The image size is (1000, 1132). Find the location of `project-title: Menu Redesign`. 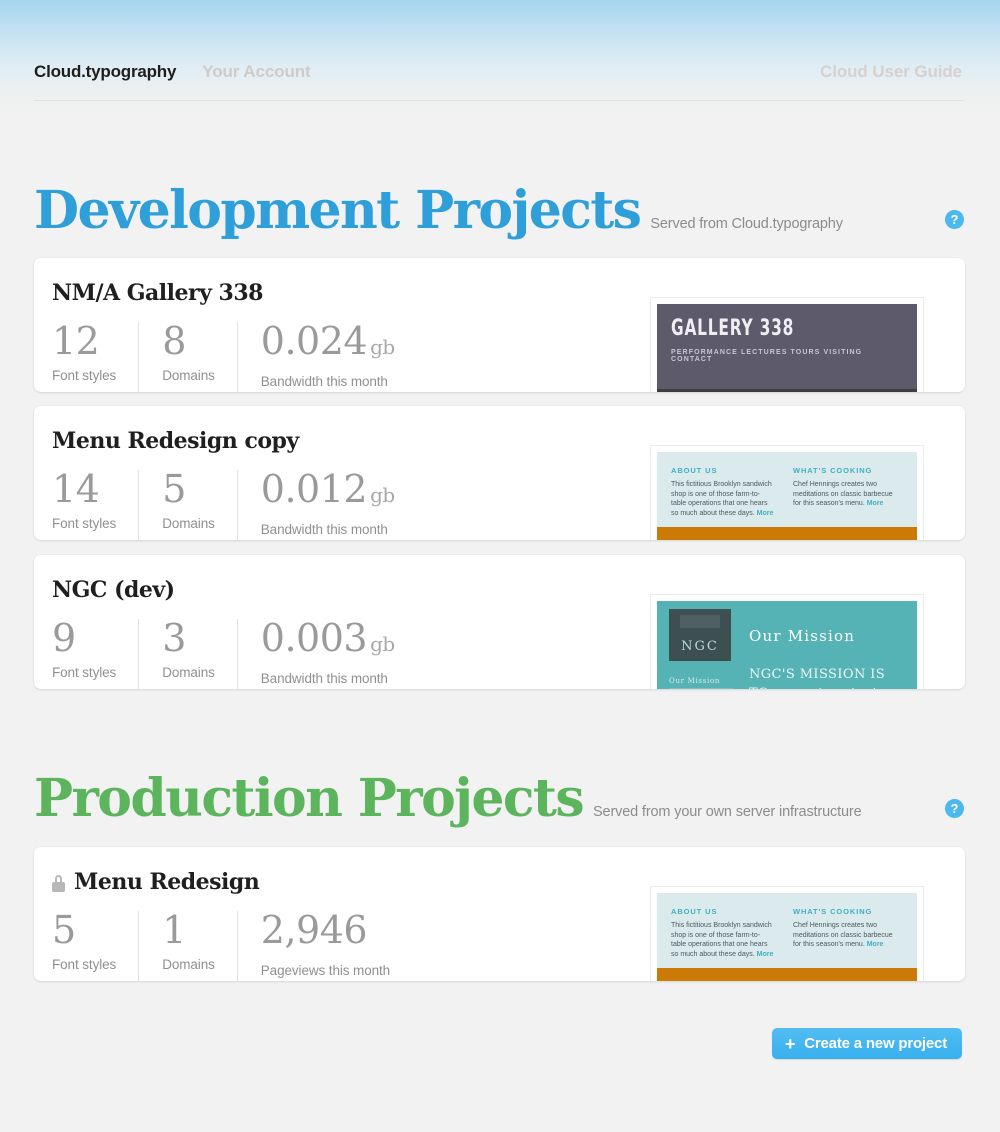

project-title: Menu Redesign is located at coordinates (156, 882).